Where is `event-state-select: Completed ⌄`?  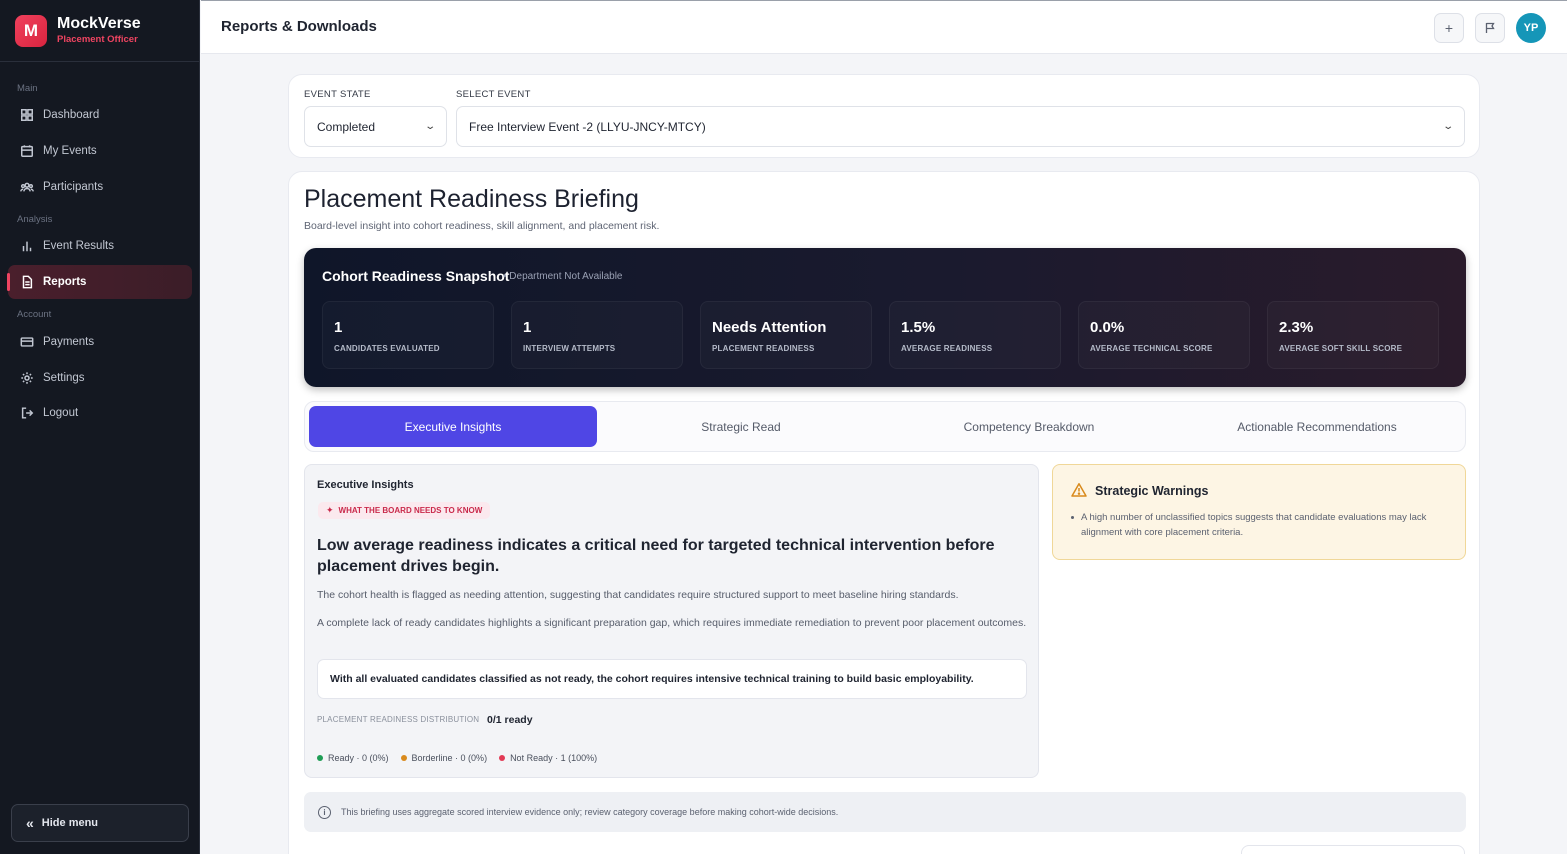 event-state-select: Completed ⌄ is located at coordinates (375, 126).